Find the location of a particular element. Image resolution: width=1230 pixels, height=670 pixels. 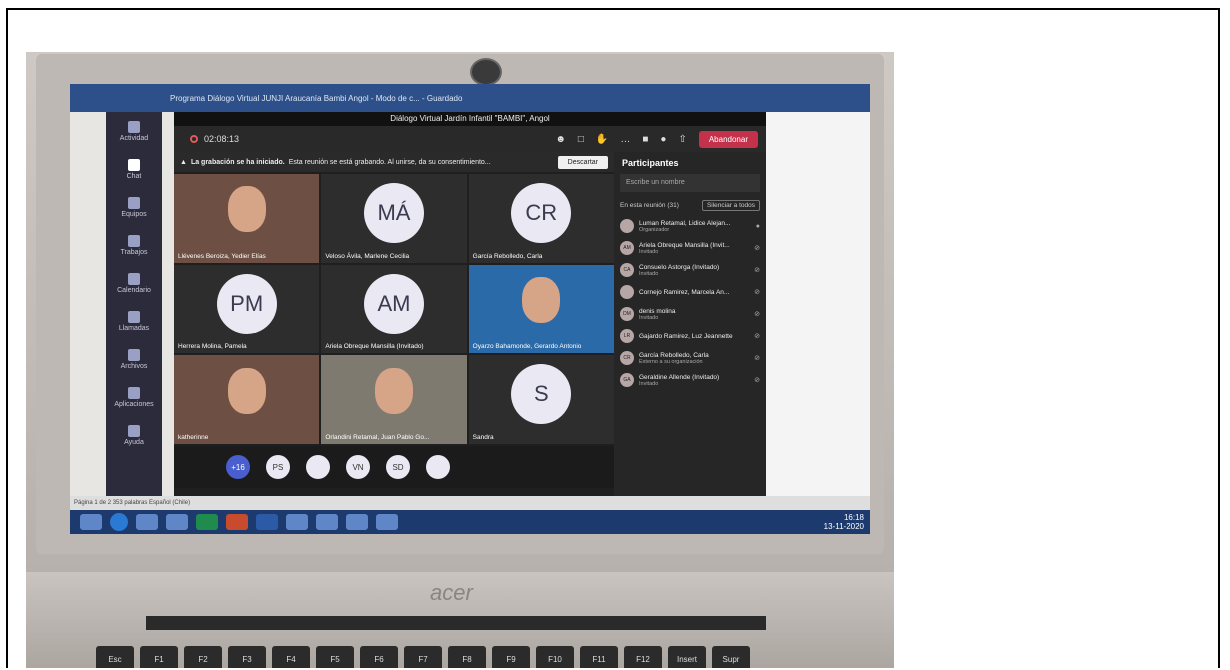

participants-icon: ☻ is located at coordinates (560, 139).